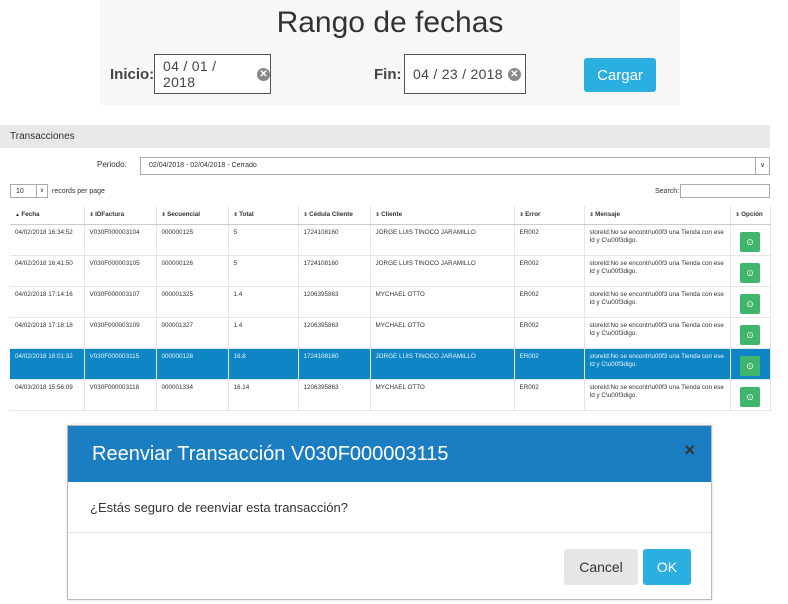 This screenshot has height=604, width=788. I want to click on column-header-label: Total, so click(246, 215).